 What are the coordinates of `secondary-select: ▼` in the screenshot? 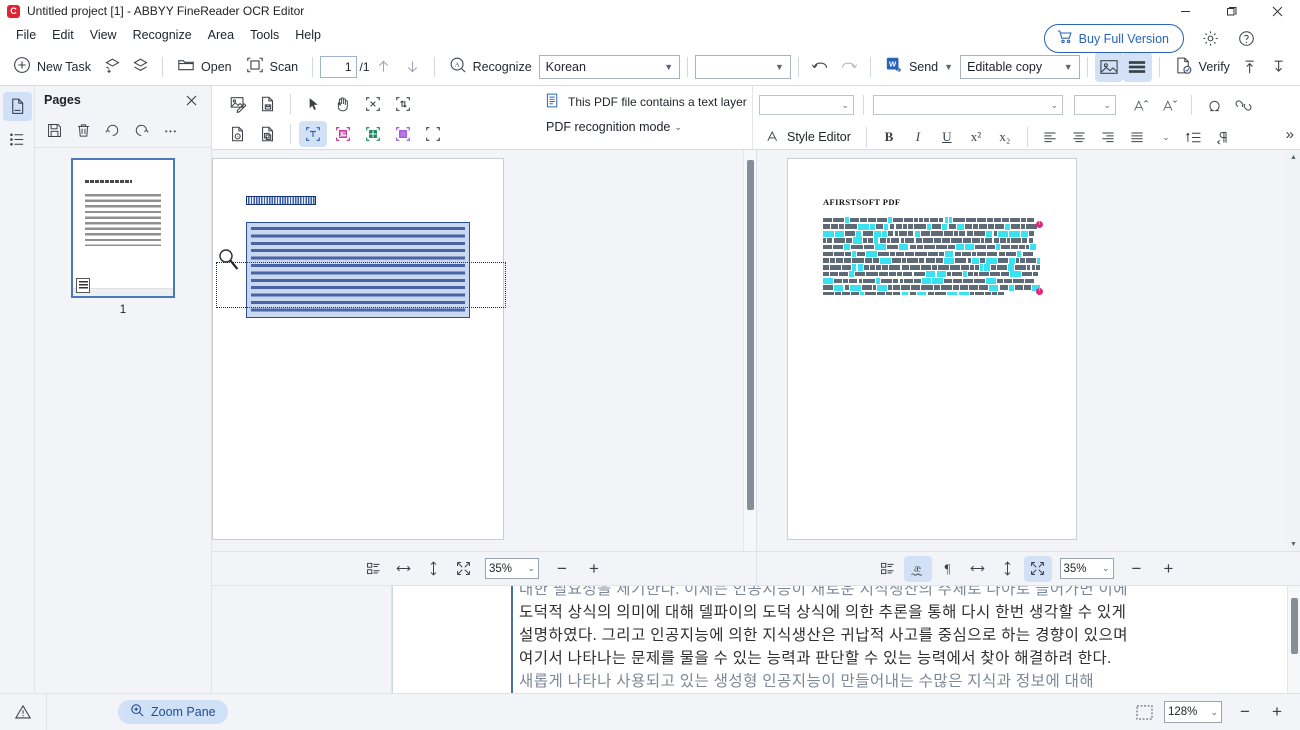 It's located at (743, 66).